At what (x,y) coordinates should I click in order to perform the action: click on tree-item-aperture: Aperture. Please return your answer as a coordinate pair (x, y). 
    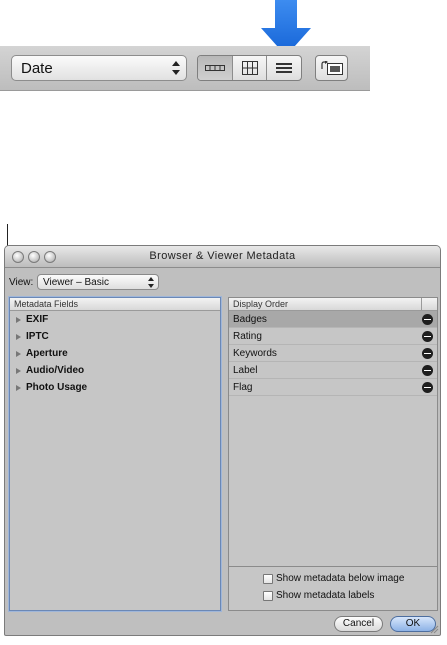
    Looking at the image, I should click on (115, 353).